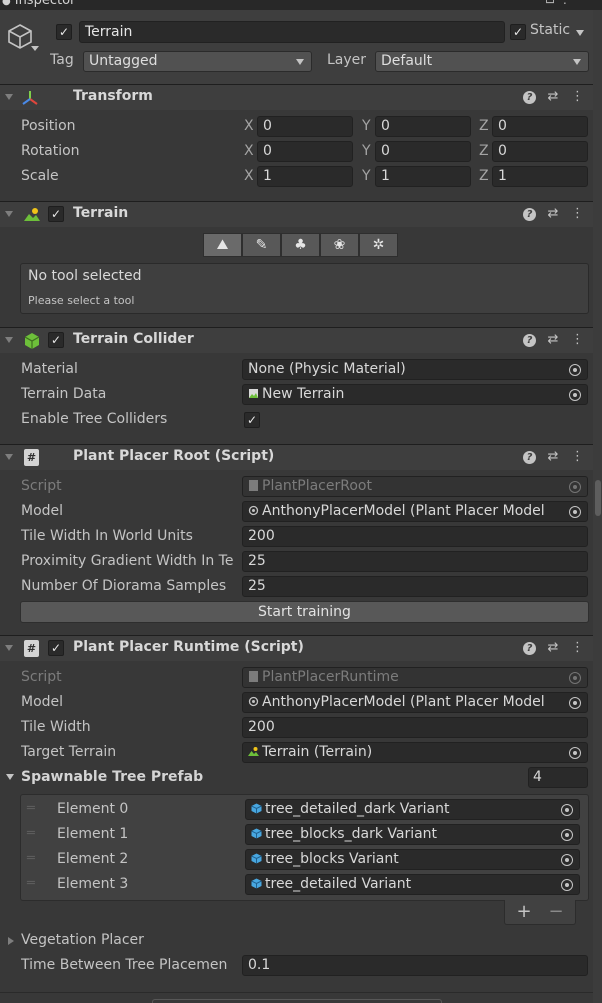  Describe the element at coordinates (423, 176) in the screenshot. I see `scale-y-field: 1` at that location.